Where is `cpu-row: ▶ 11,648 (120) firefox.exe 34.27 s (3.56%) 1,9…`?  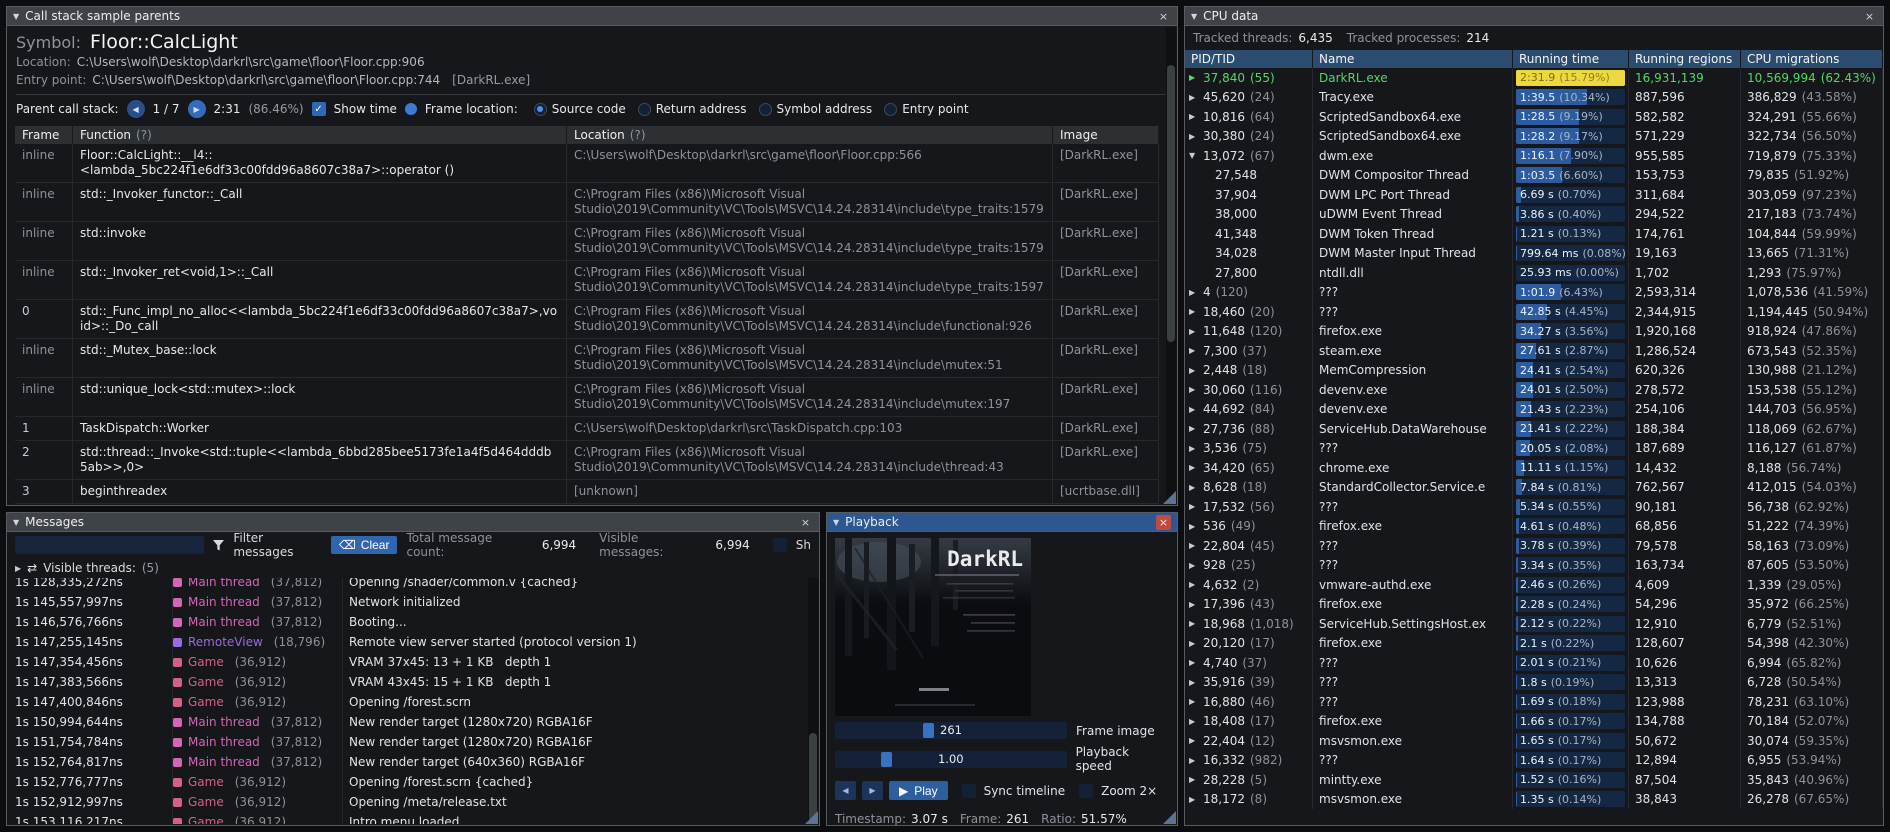 cpu-row: ▶ 11,648 (120) firefox.exe 34.27 s (3.56%) 1,9… is located at coordinates (1534, 331).